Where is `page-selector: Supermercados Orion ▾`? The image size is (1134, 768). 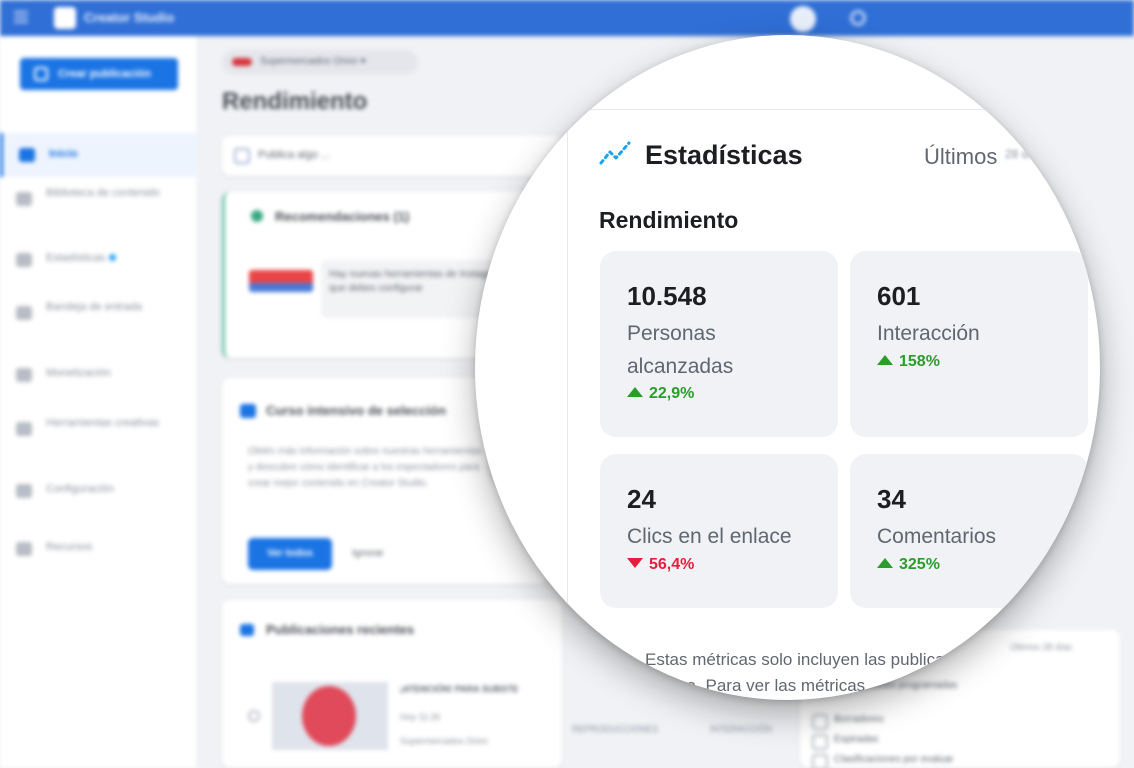
page-selector: Supermercados Orion ▾ is located at coordinates (320, 62).